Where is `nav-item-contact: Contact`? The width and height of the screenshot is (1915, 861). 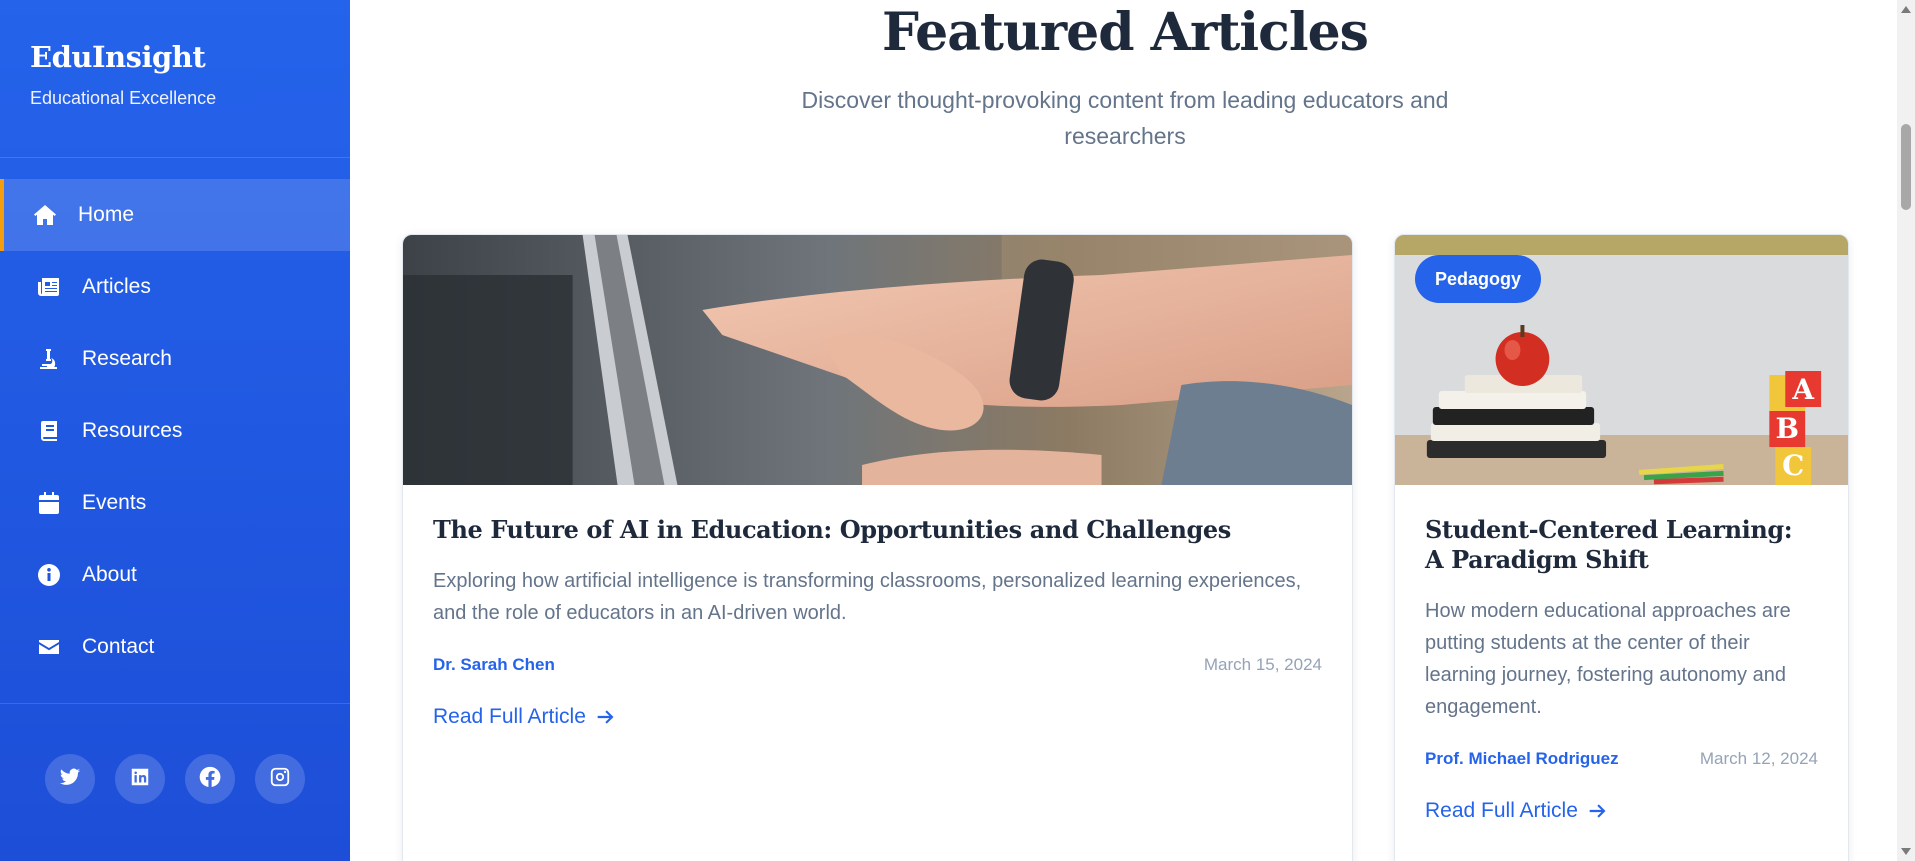
nav-item-contact: Contact is located at coordinates (175, 647).